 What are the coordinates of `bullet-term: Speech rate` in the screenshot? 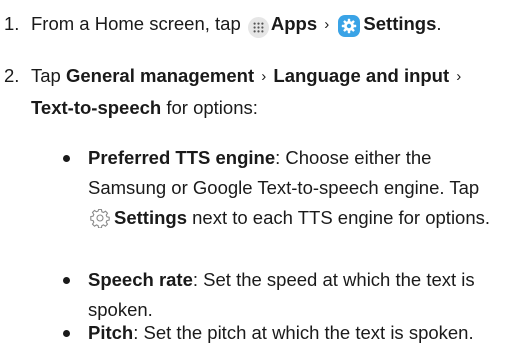 It's located at (140, 279).